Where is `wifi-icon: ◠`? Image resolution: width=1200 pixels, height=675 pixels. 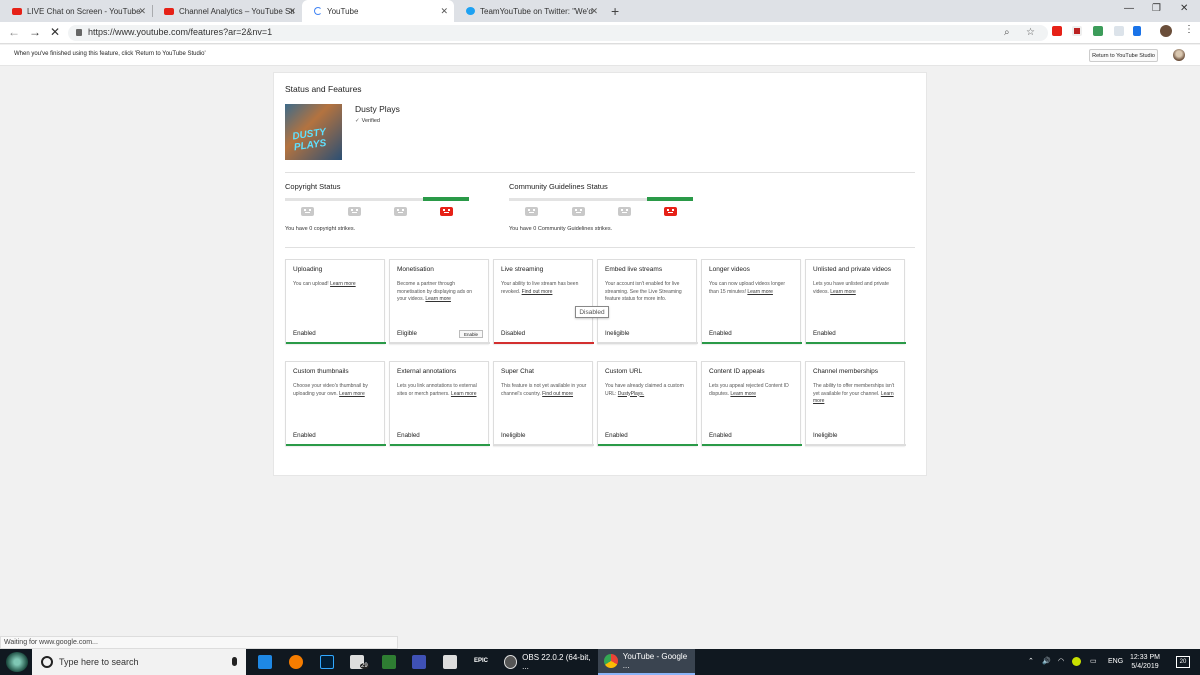
wifi-icon: ◠ is located at coordinates (1061, 661).